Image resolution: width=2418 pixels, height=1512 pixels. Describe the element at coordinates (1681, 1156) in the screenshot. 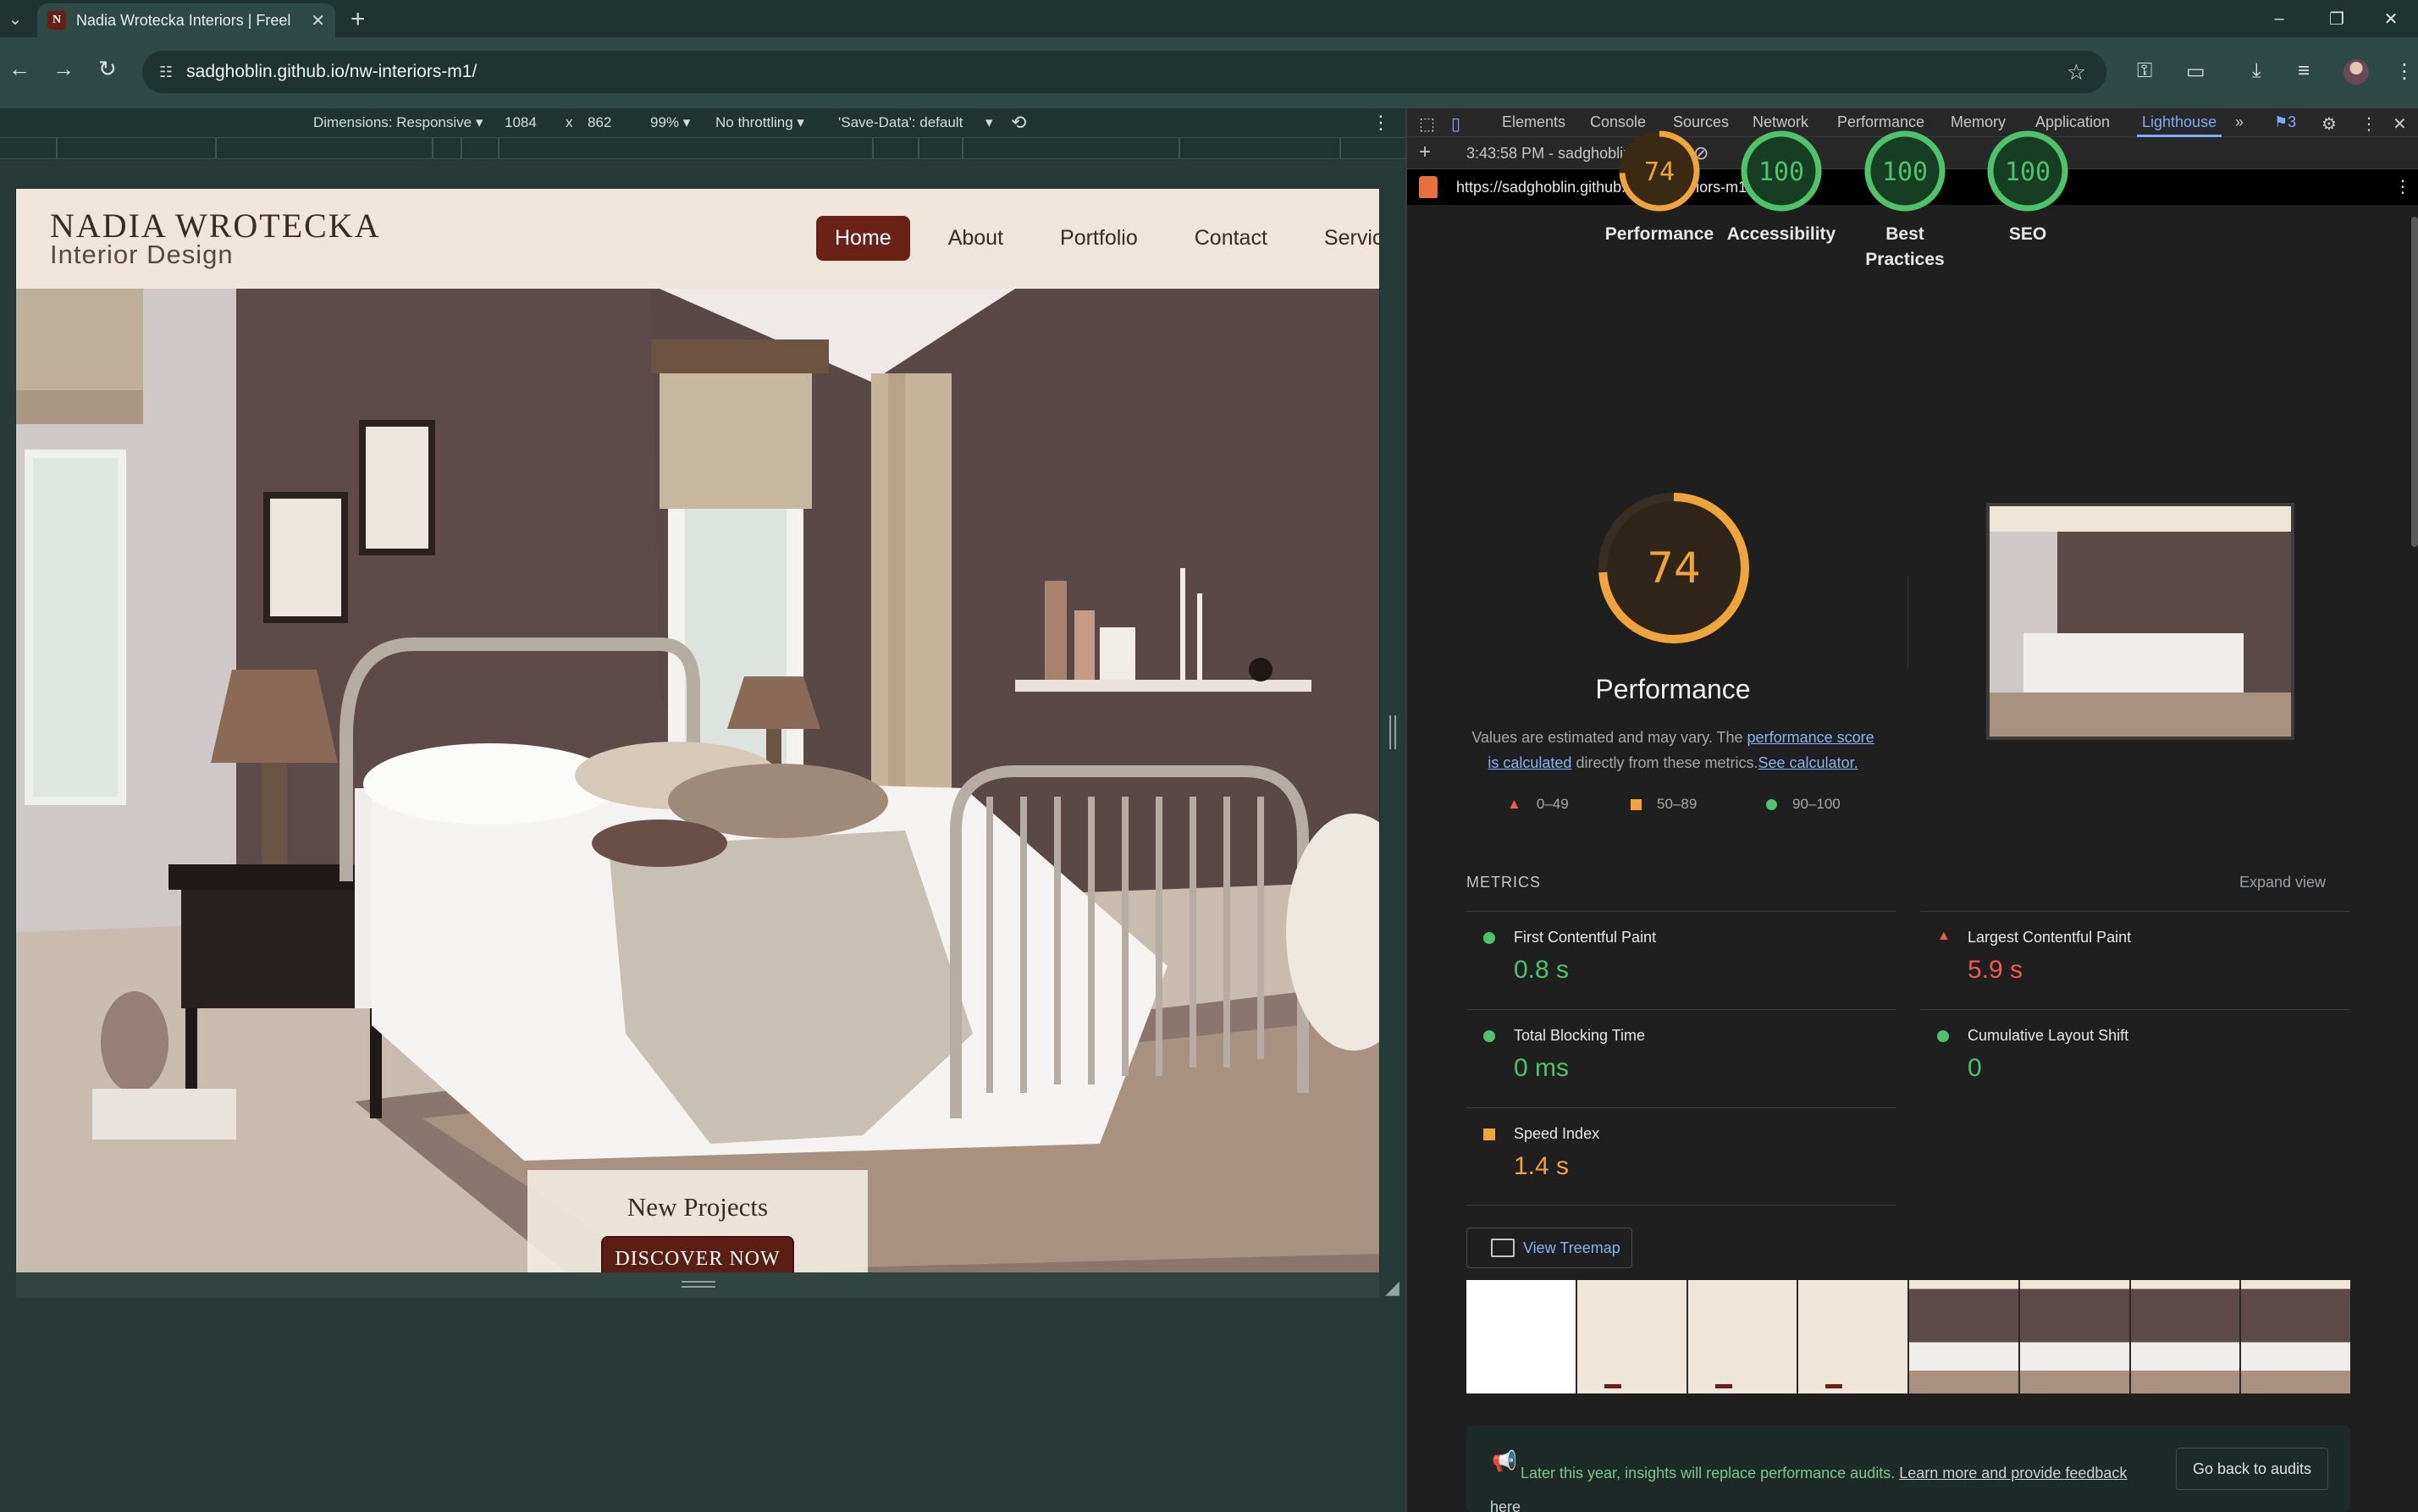

I see `metric-speed-index: Speed Index 1.4 s` at that location.